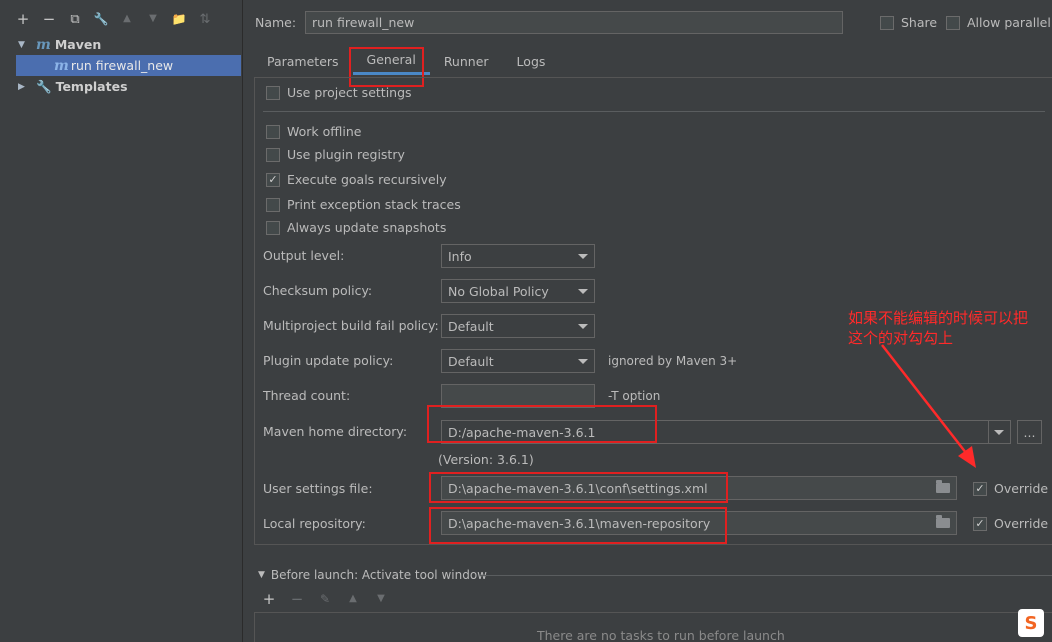 The image size is (1052, 642). Describe the element at coordinates (276, 22) in the screenshot. I see `name-label: Name:` at that location.